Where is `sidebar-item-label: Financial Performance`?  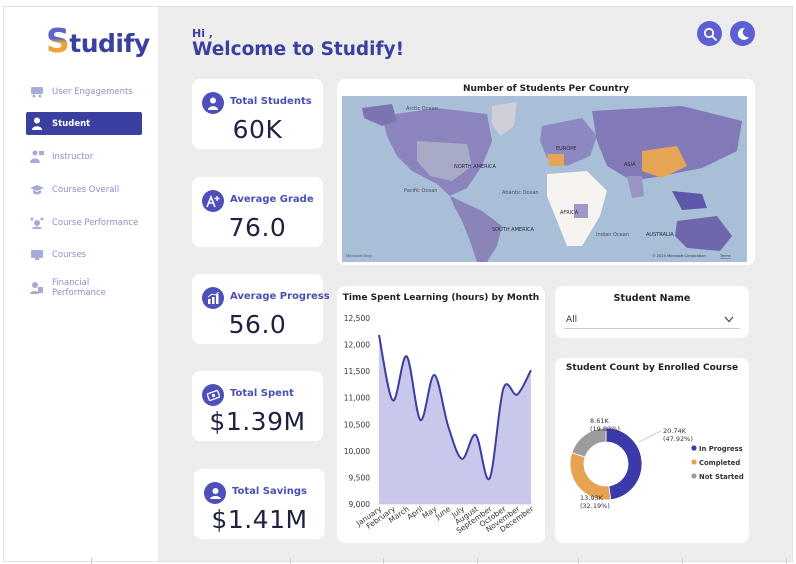
sidebar-item-label: Financial Performance is located at coordinates (79, 287).